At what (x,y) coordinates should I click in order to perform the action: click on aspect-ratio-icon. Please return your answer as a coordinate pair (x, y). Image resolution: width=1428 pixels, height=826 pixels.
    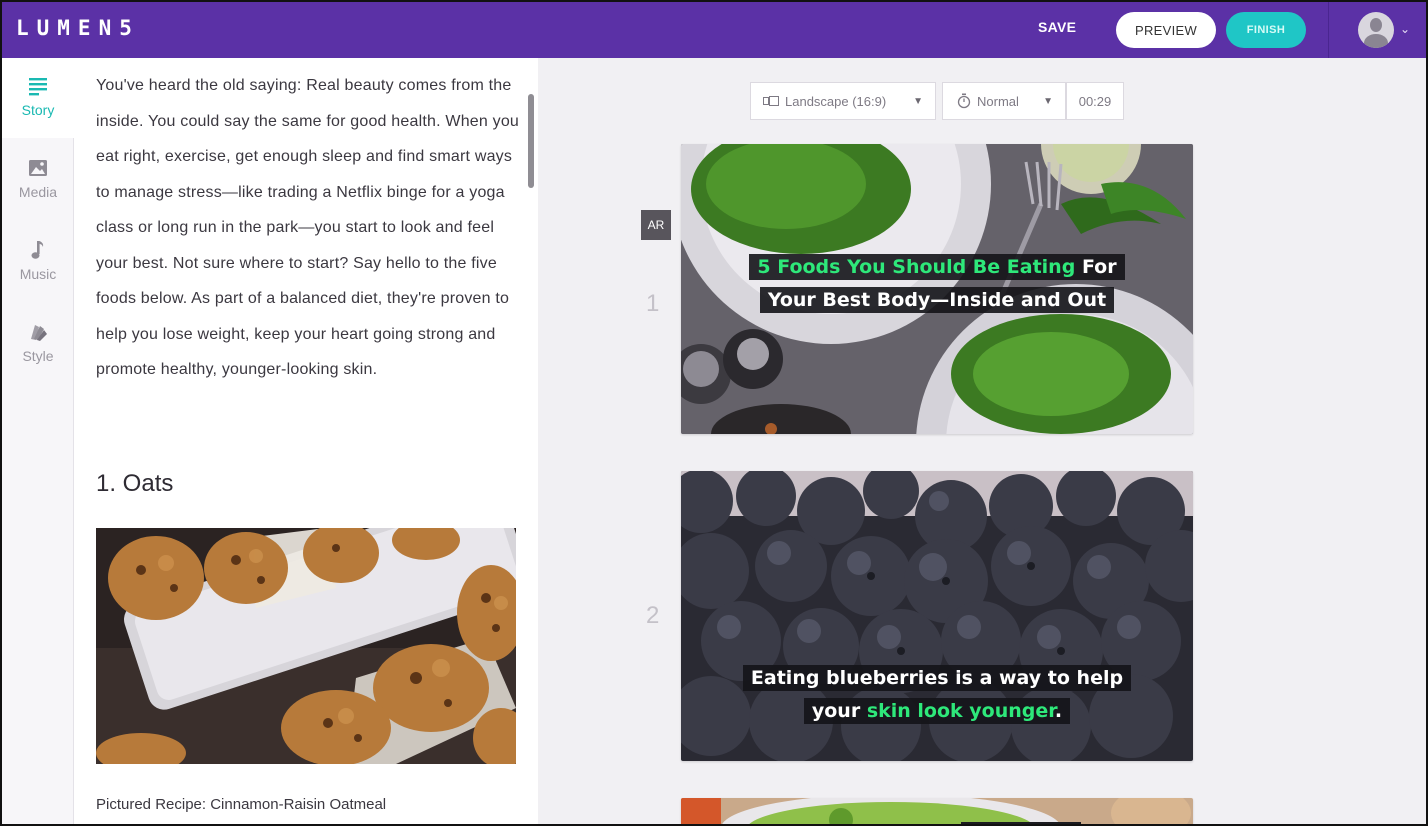
    Looking at the image, I should click on (771, 101).